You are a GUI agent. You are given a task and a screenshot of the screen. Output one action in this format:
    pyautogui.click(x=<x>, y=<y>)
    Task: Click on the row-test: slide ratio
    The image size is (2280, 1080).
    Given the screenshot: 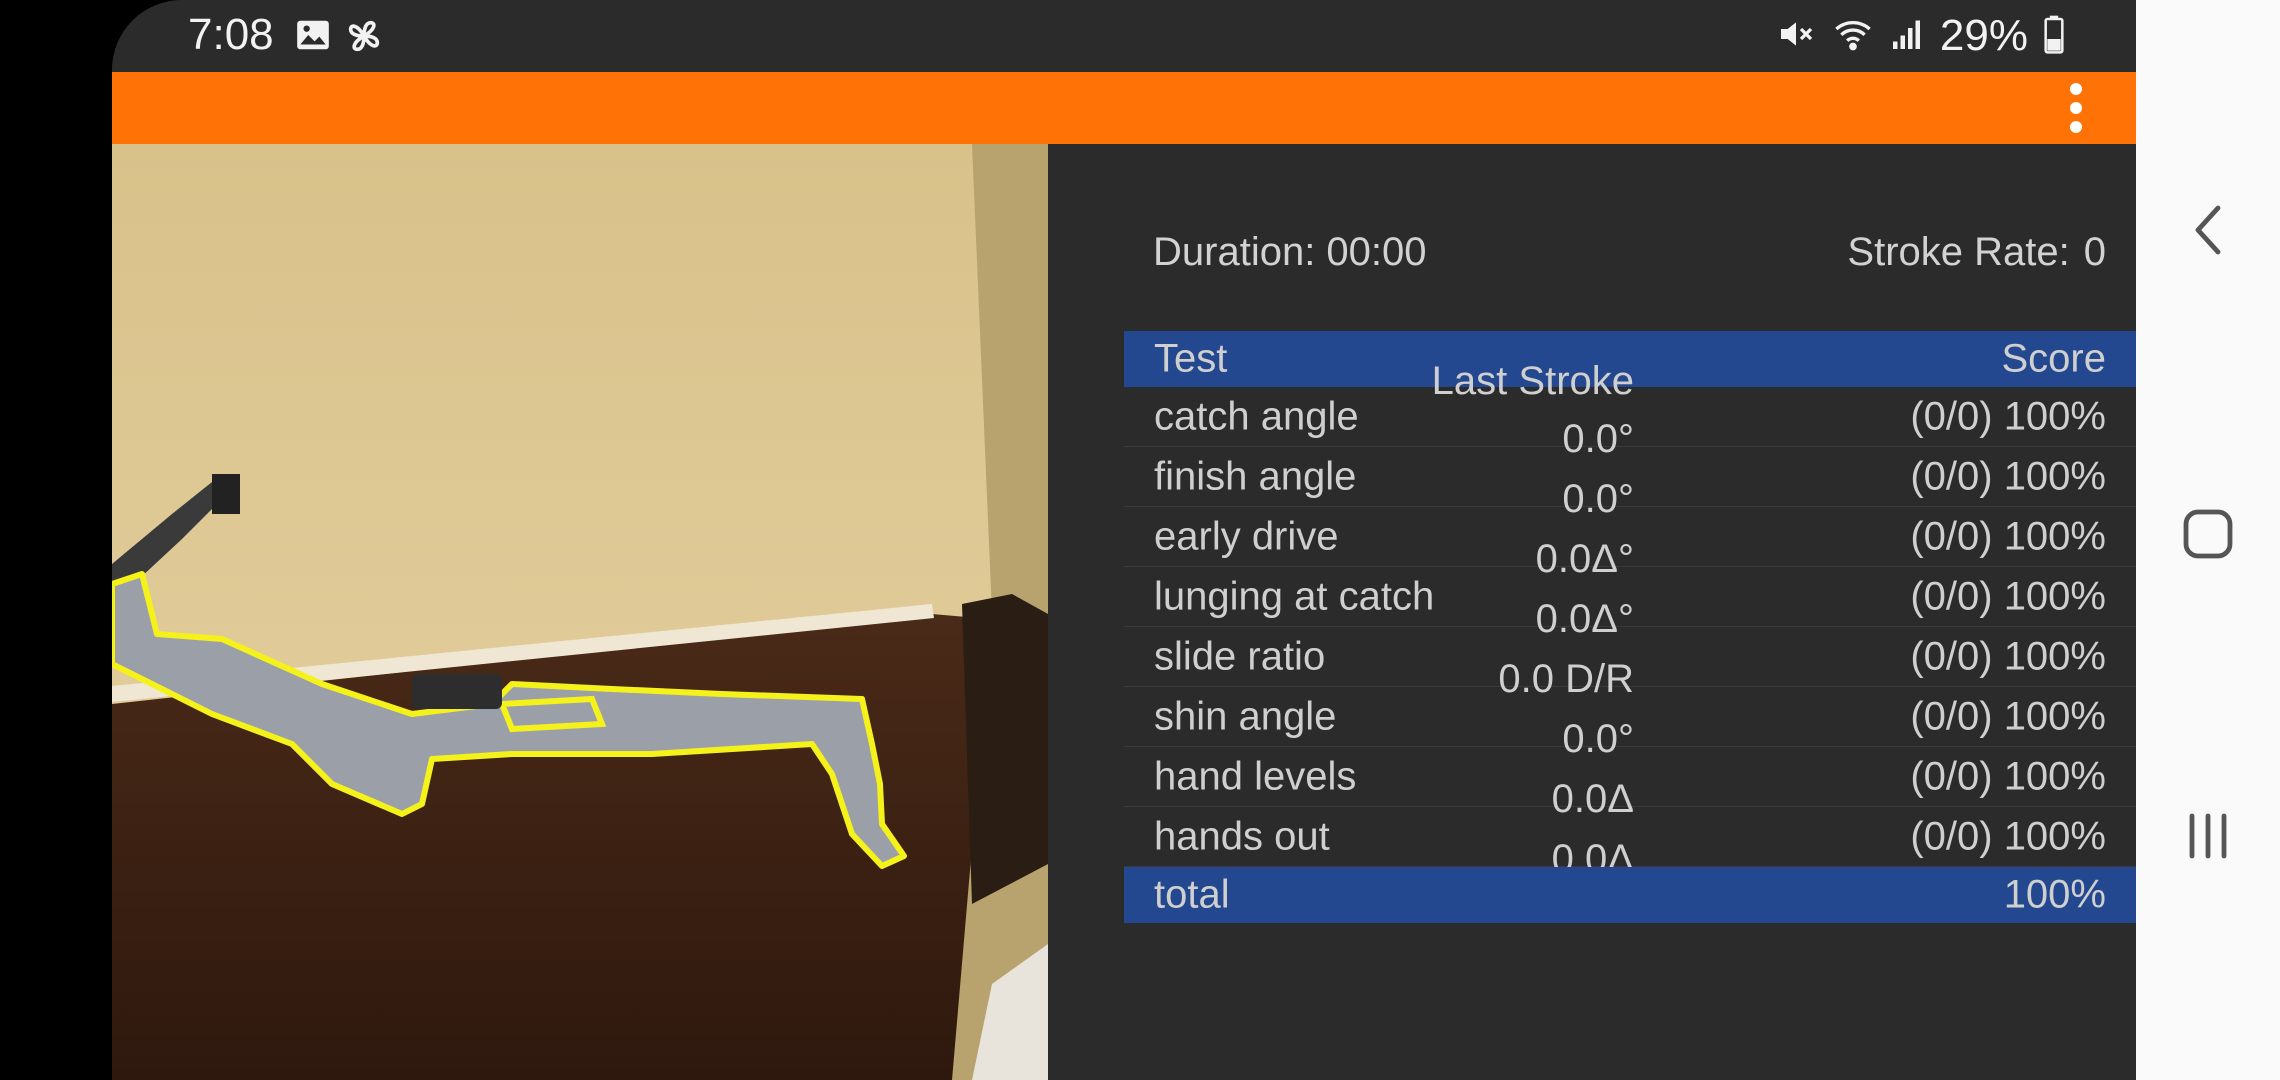 What is the action you would take?
    pyautogui.click(x=1240, y=656)
    